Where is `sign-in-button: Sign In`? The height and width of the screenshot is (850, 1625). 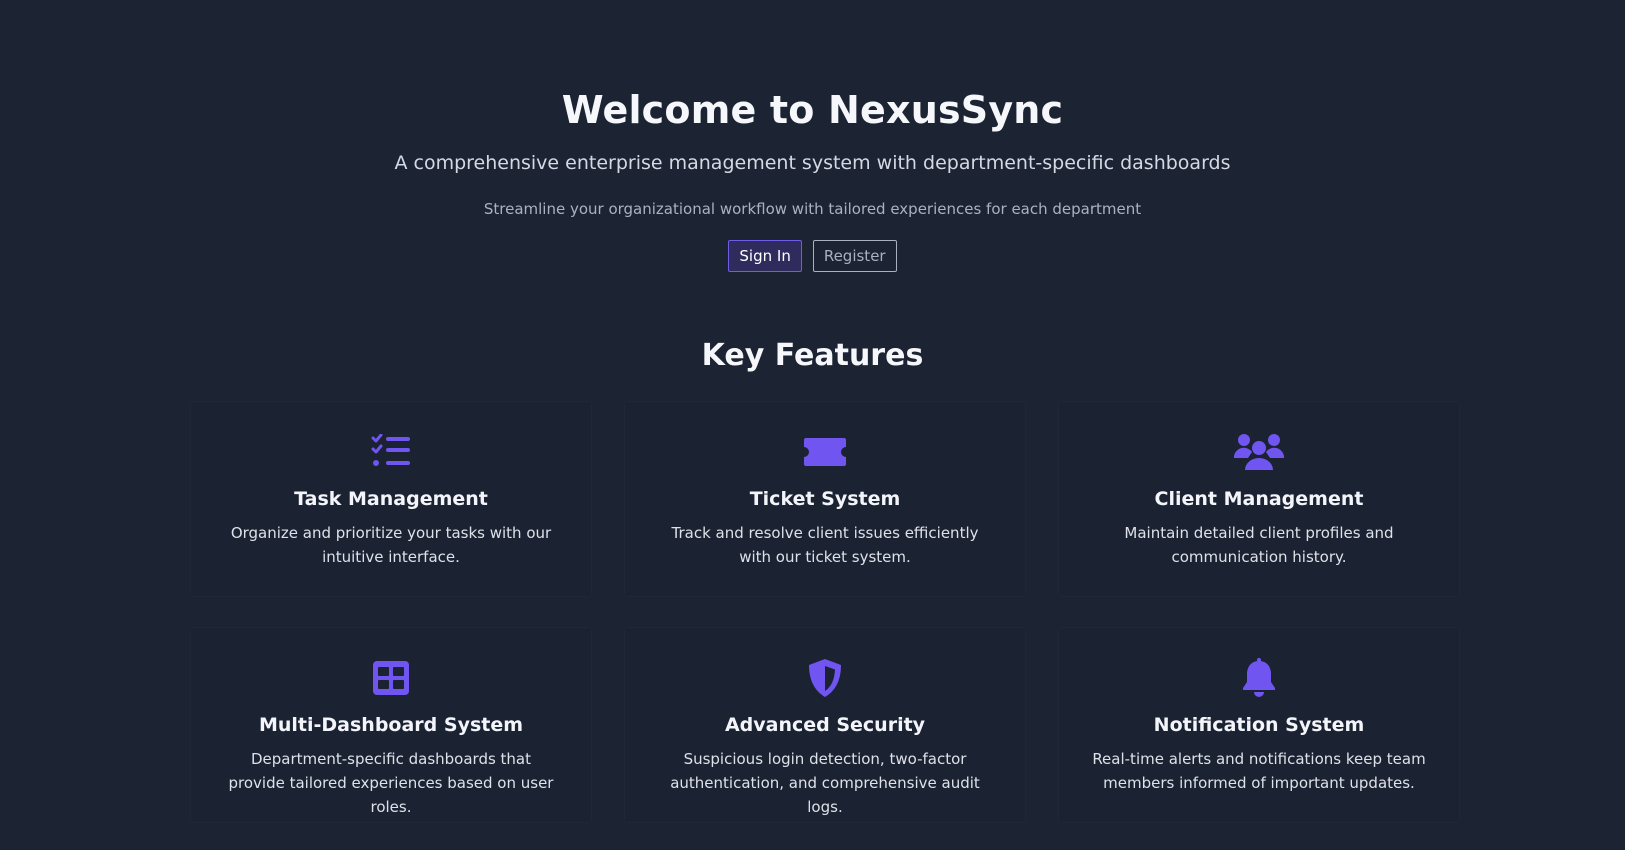
sign-in-button: Sign In is located at coordinates (765, 256).